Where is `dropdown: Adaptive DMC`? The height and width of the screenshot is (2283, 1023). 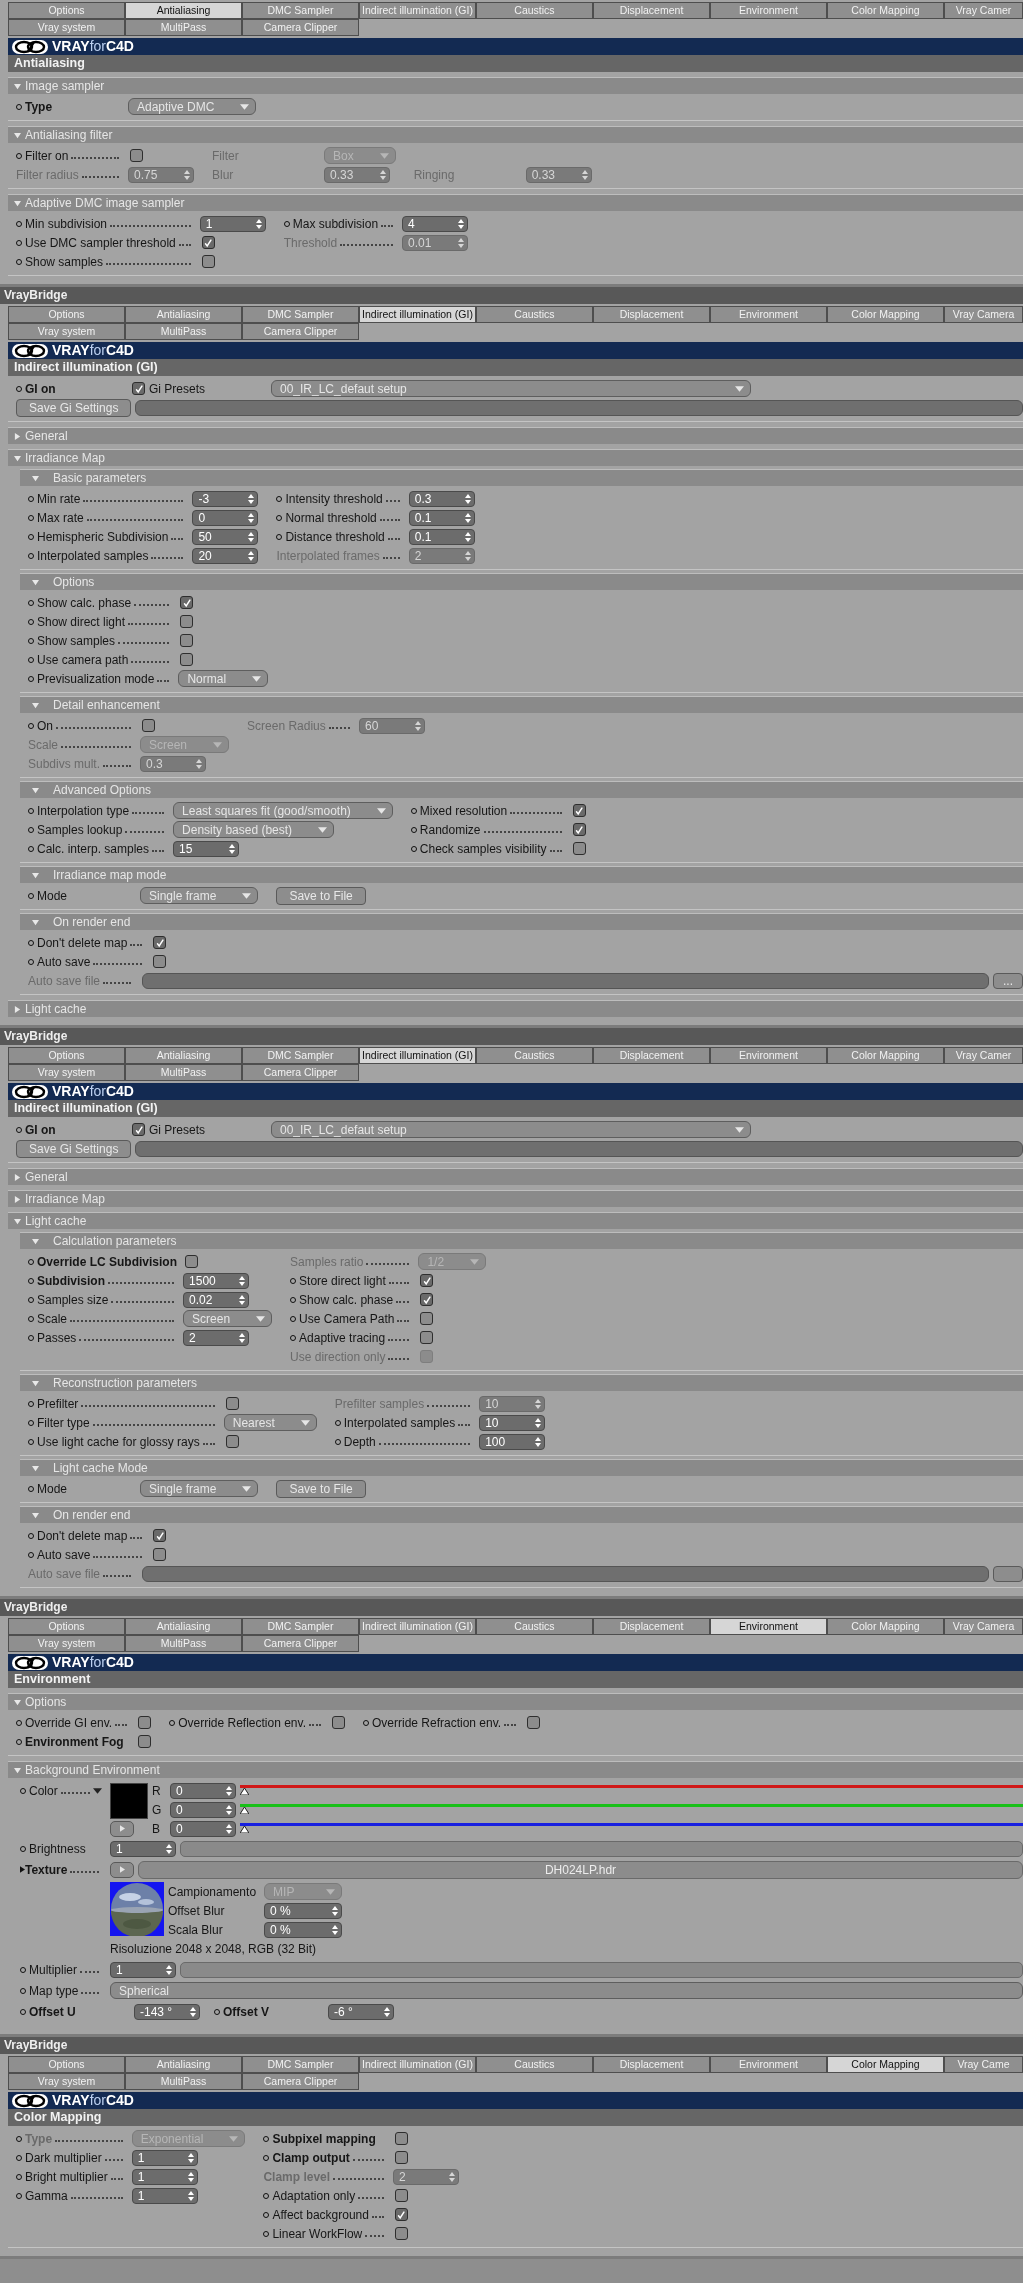
dropdown: Adaptive DMC is located at coordinates (192, 106).